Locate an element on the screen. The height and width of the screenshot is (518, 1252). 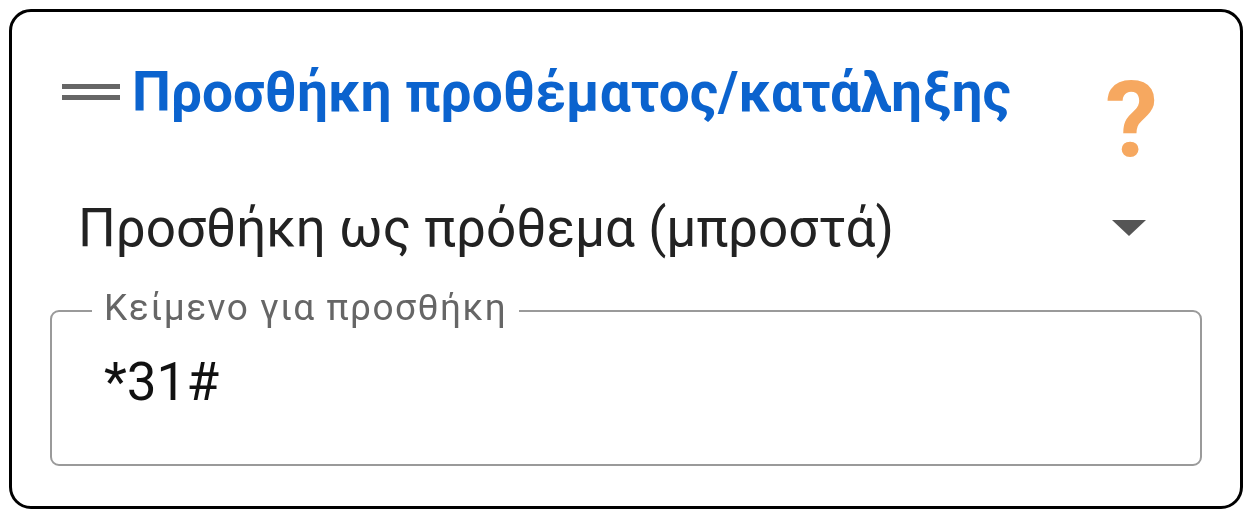
drag-handle-icon is located at coordinates (91, 92).